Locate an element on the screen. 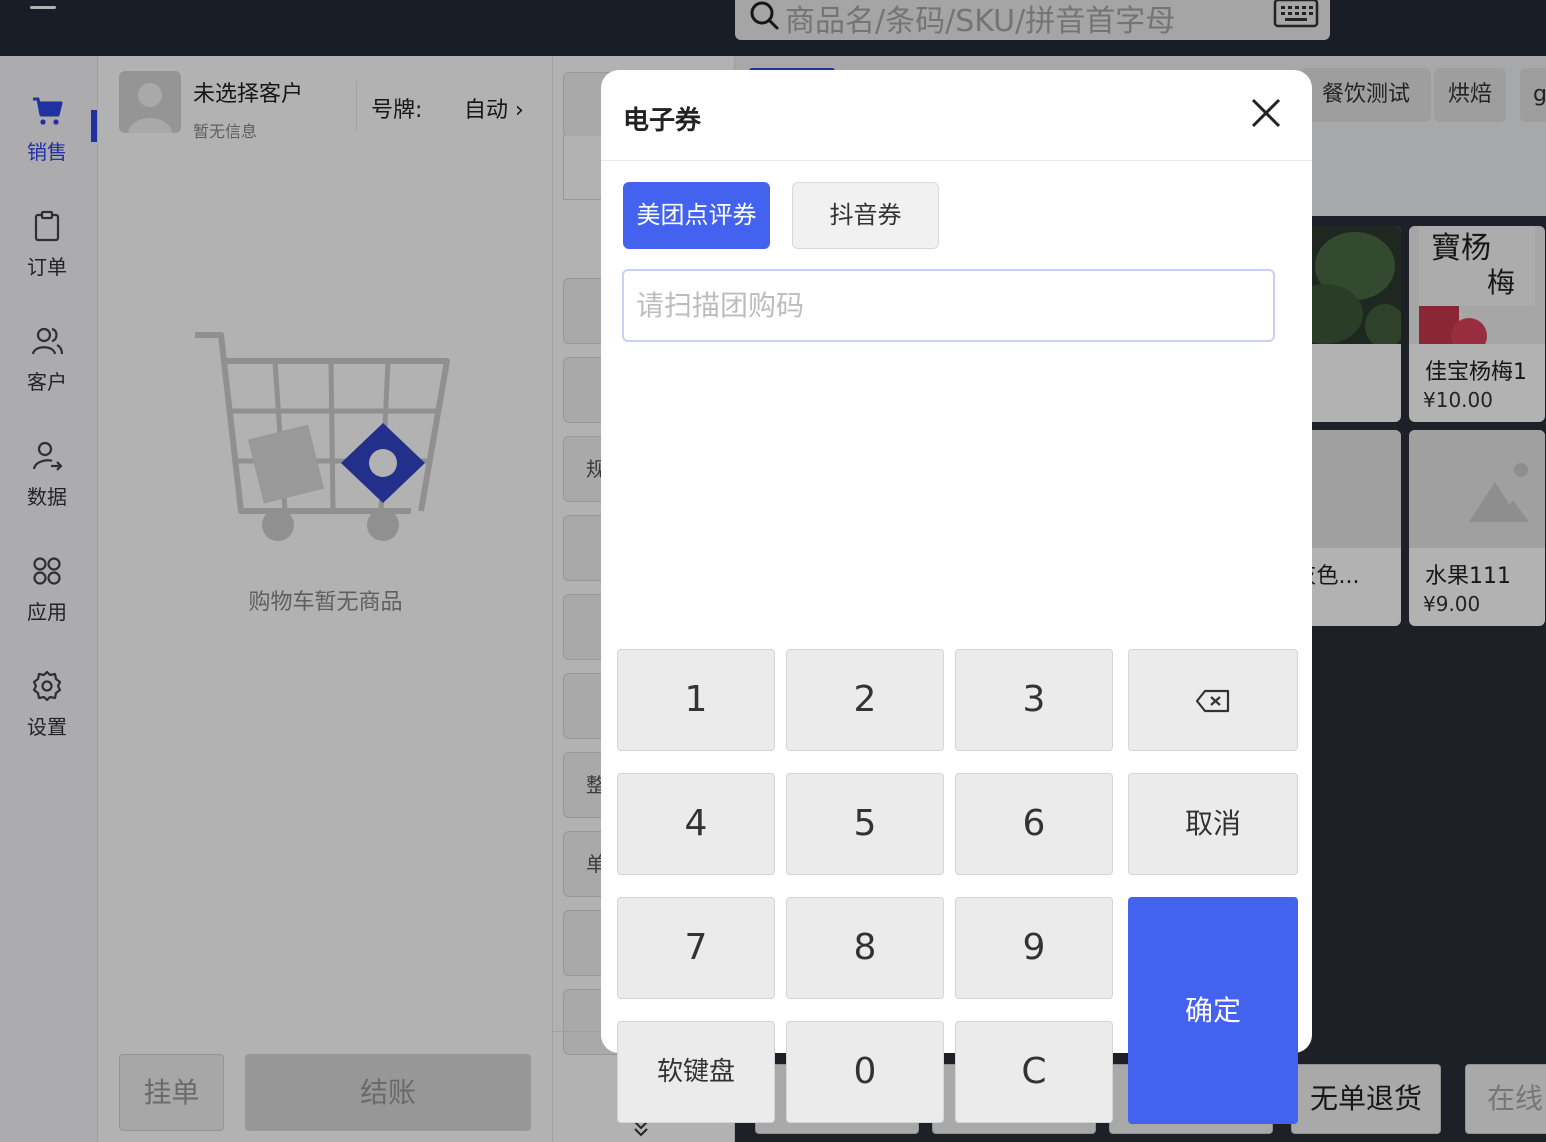 Image resolution: width=1546 pixels, height=1142 pixels. modal-title: 电子券 is located at coordinates (662, 121).